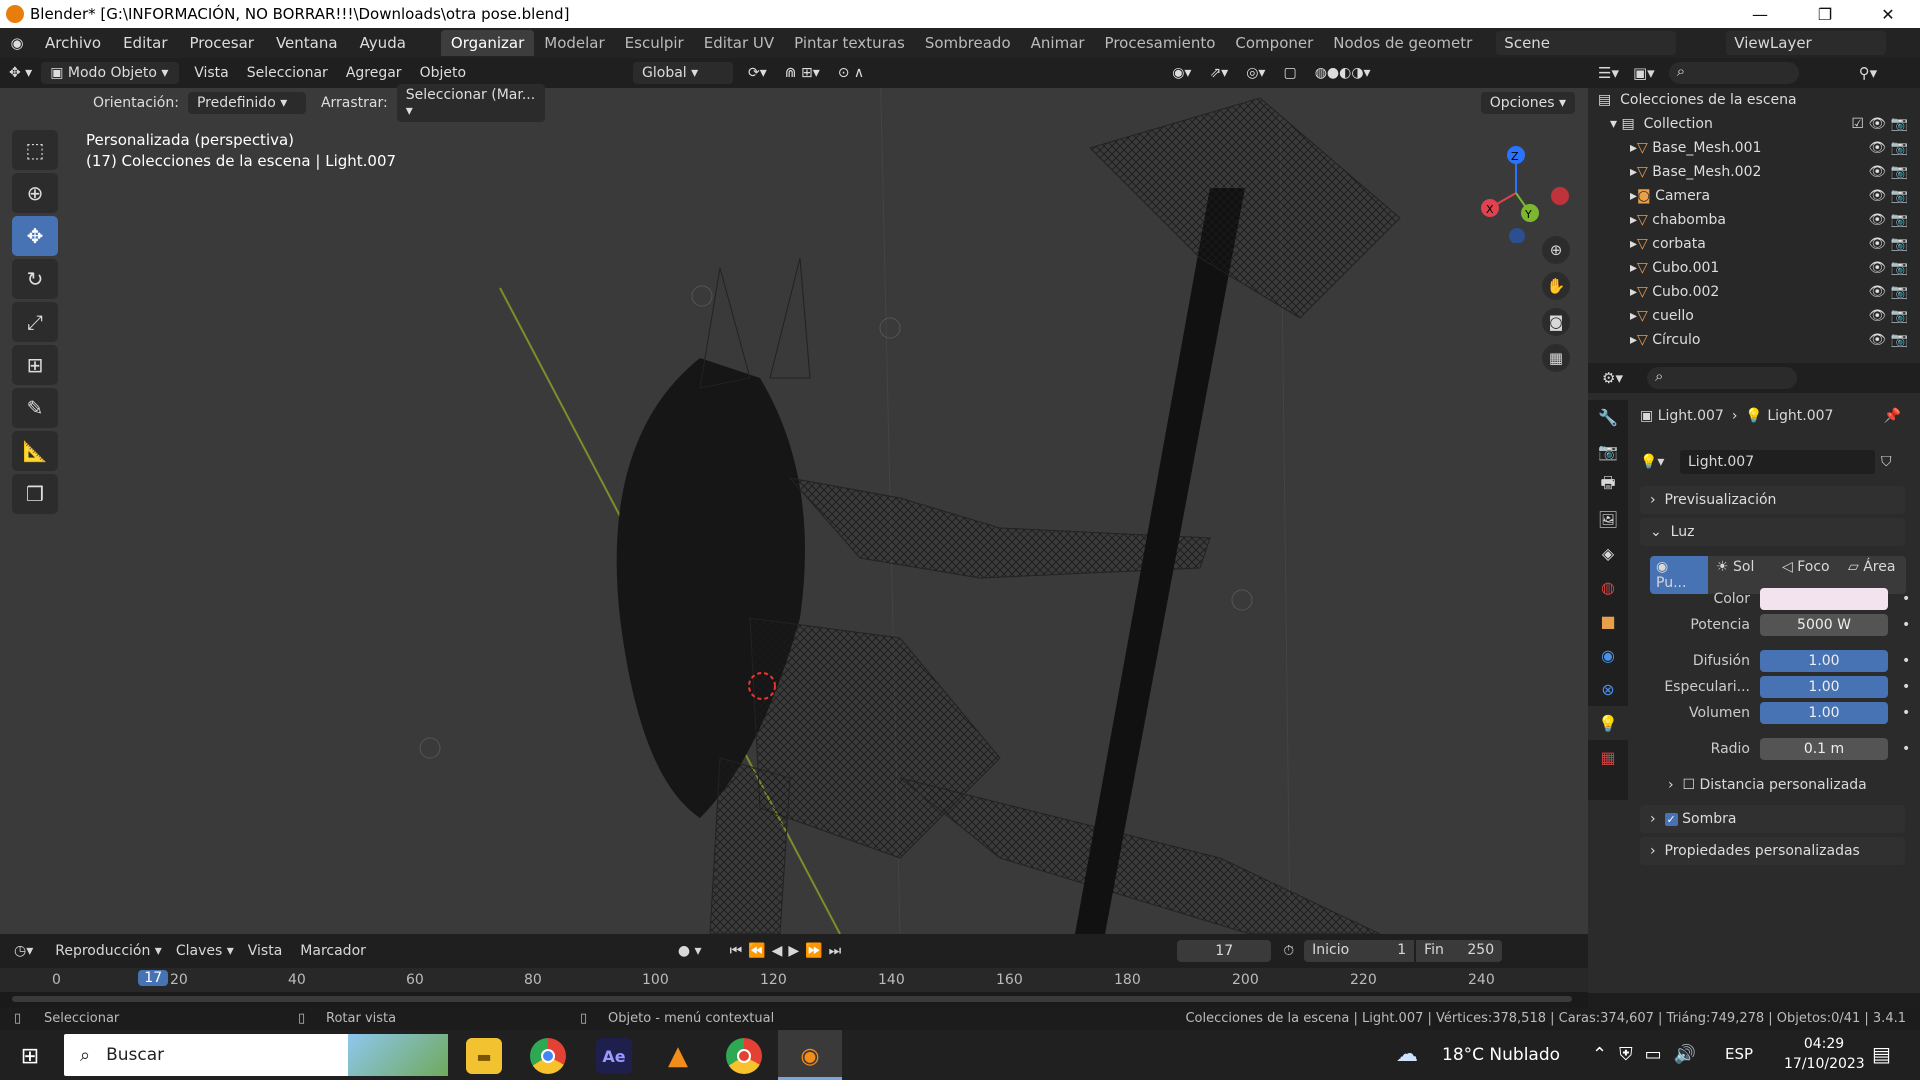  What do you see at coordinates (443, 73) in the screenshot?
I see `menu-objeto: Objeto` at bounding box center [443, 73].